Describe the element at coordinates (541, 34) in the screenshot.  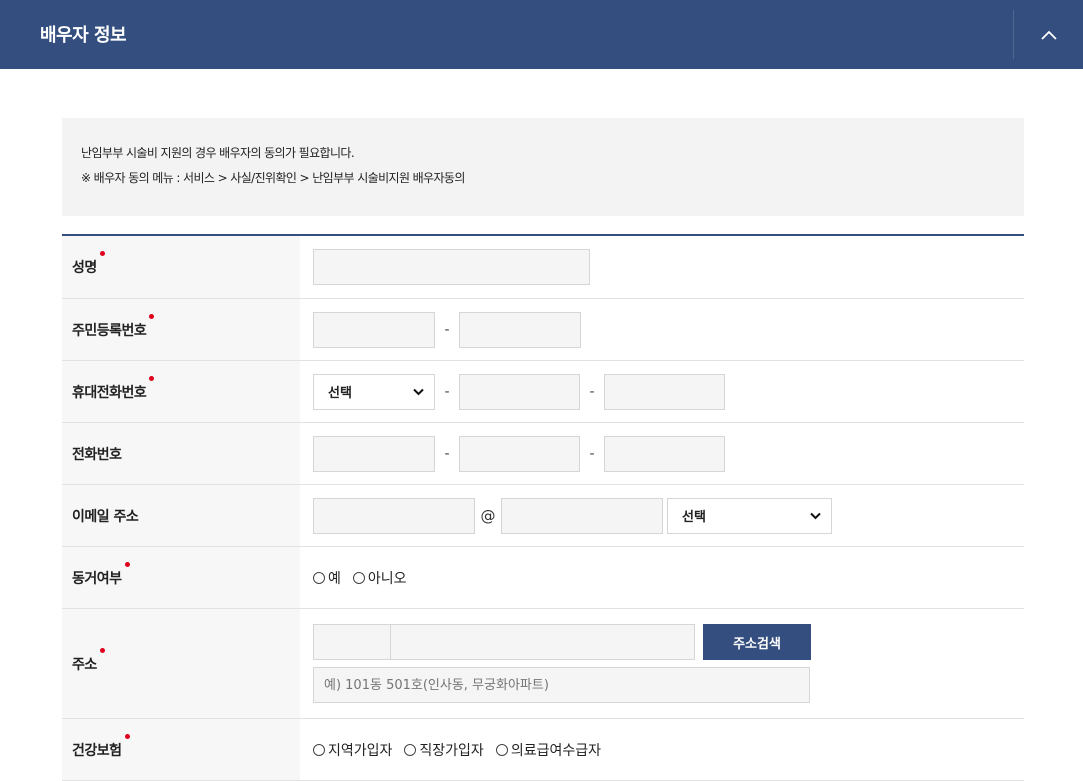
I see `panel-header: 배우자 정보` at that location.